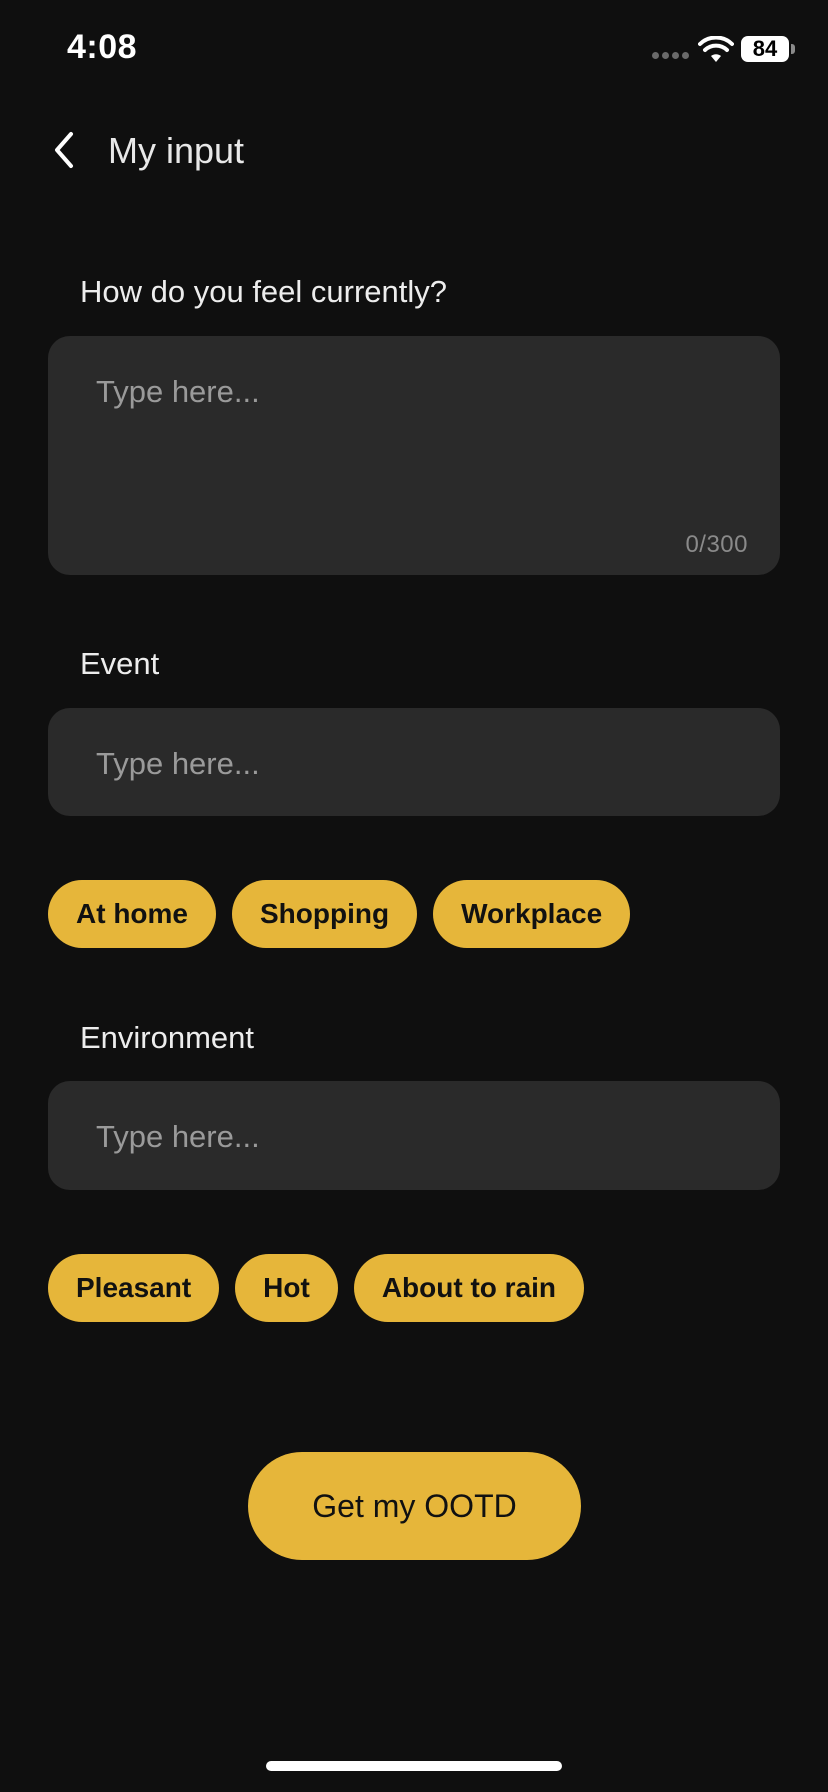 This screenshot has width=828, height=1792. I want to click on feeling-label: How do you feel currently?, so click(264, 291).